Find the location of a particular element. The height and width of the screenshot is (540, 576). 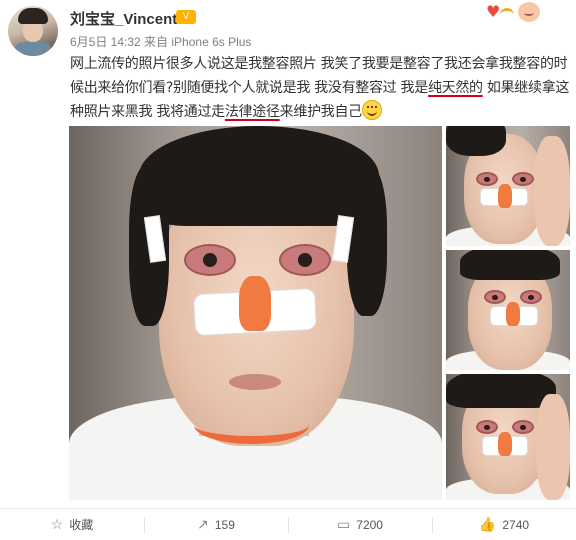

like-count: 2740 is located at coordinates (516, 524).